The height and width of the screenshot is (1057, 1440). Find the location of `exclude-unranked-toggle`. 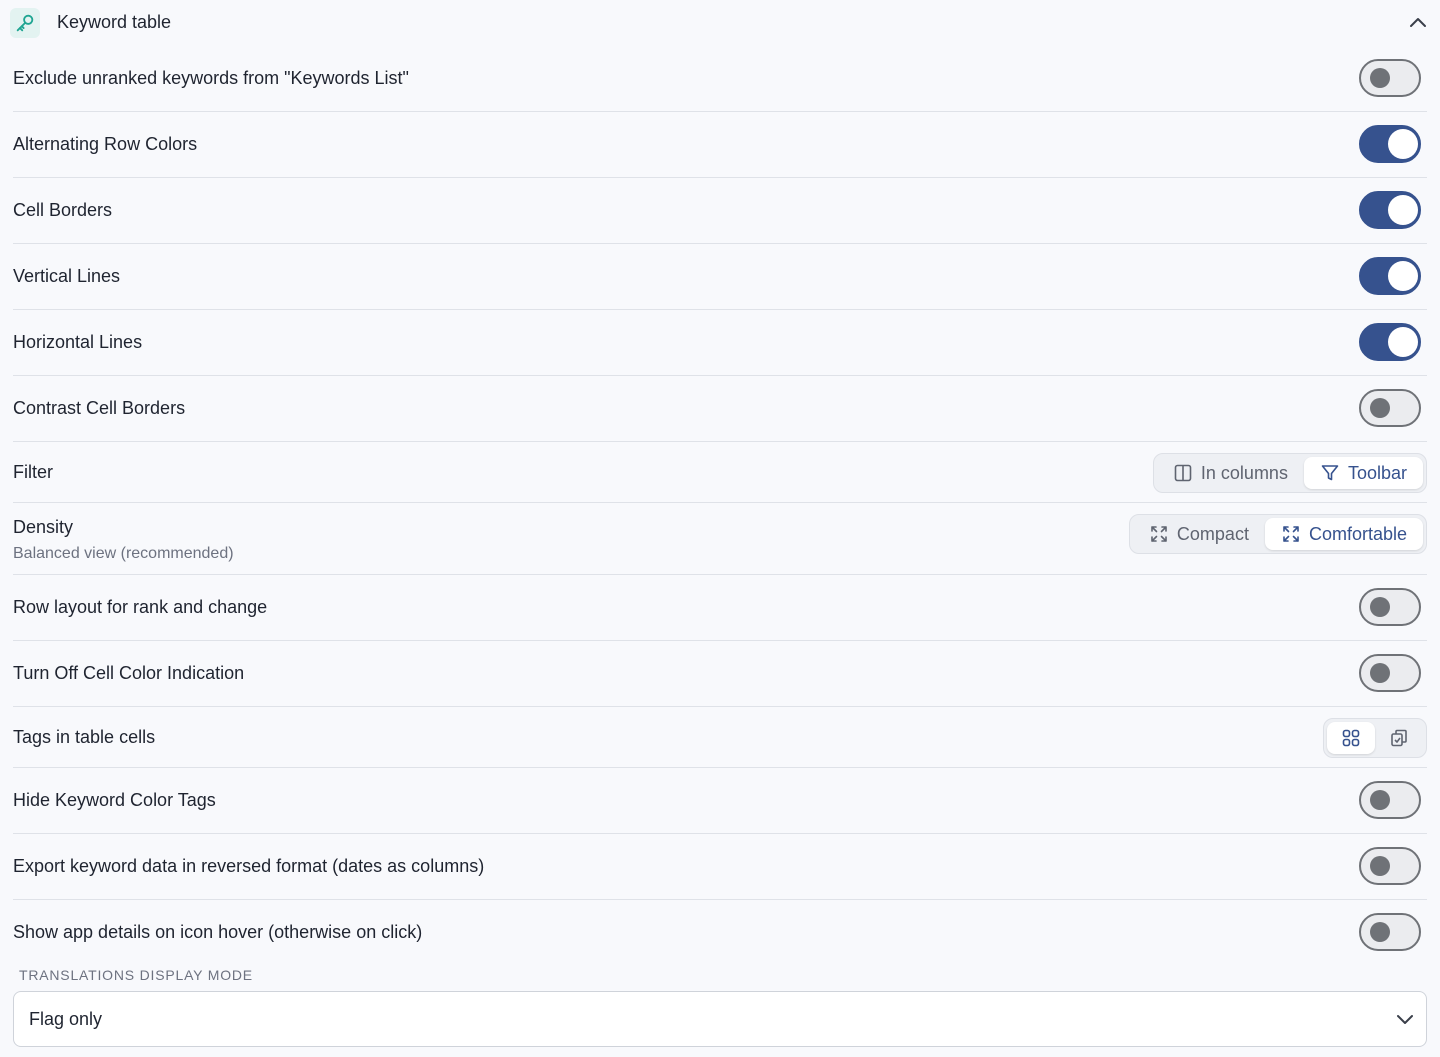

exclude-unranked-toggle is located at coordinates (1390, 78).